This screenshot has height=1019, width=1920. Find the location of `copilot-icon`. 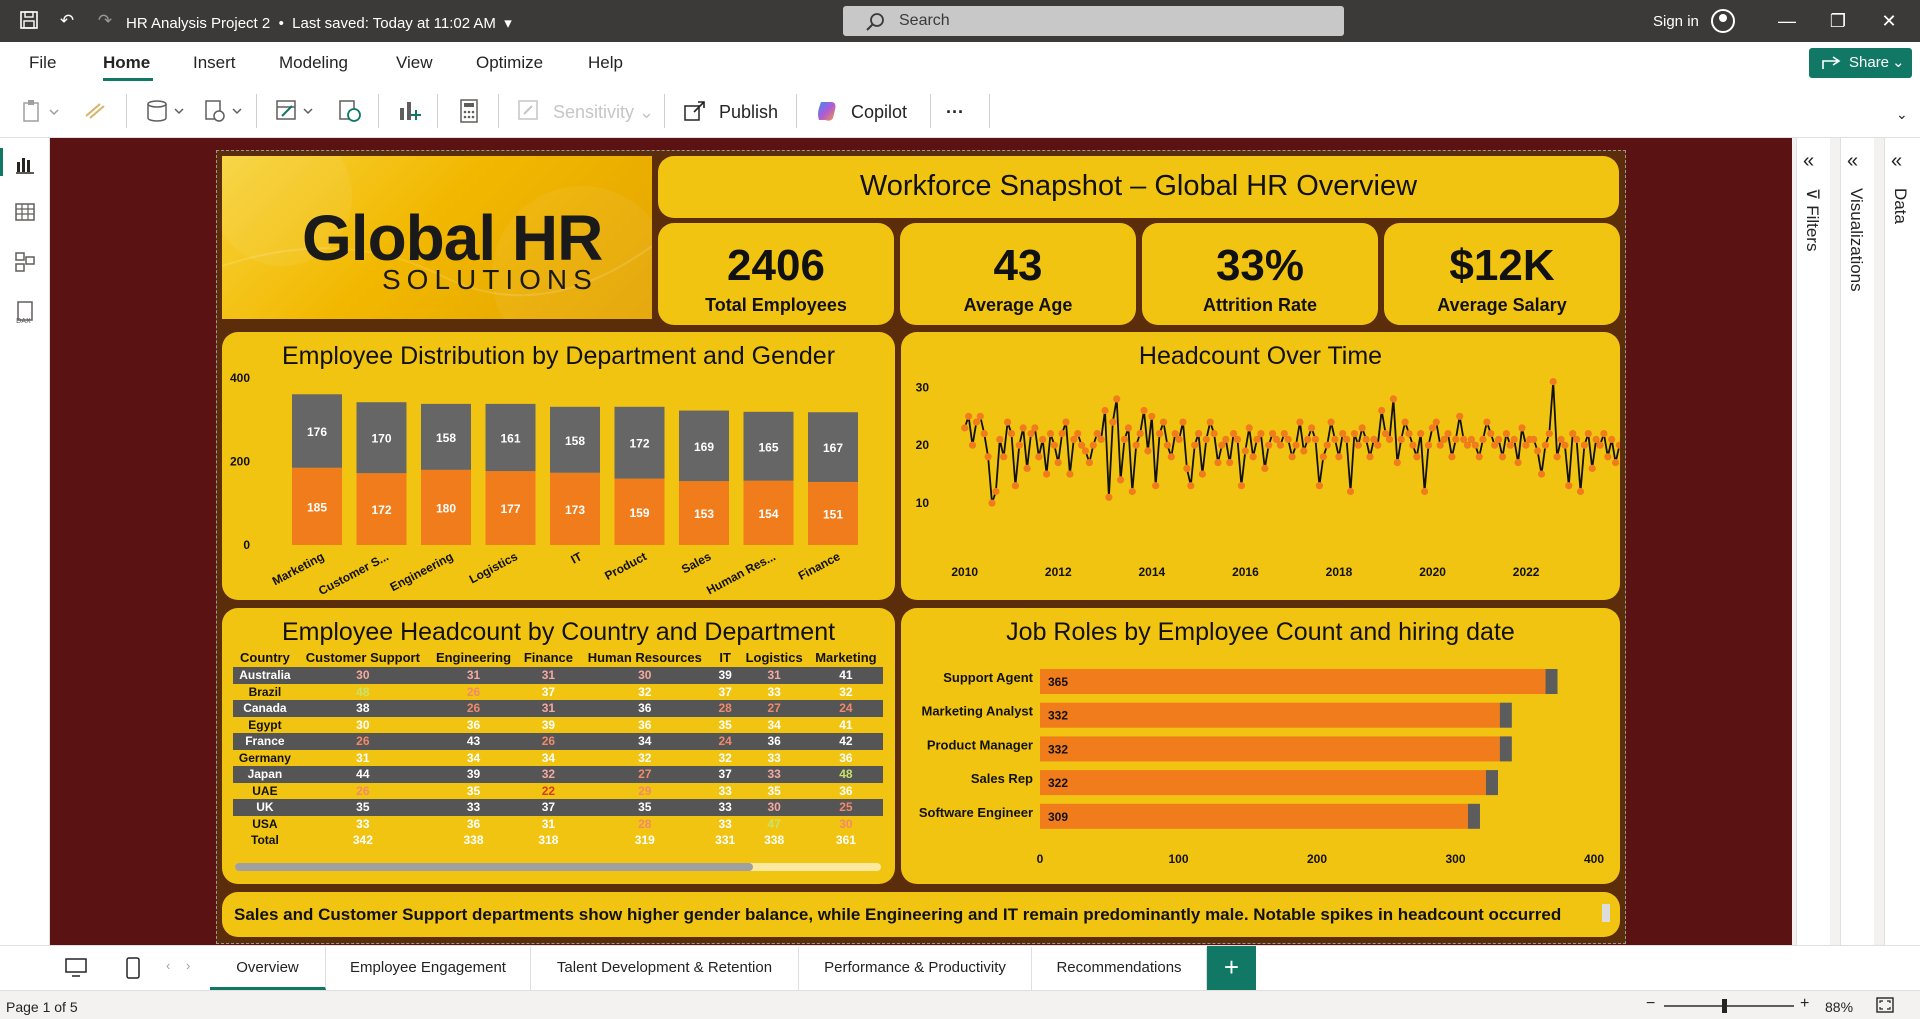

copilot-icon is located at coordinates (828, 111).